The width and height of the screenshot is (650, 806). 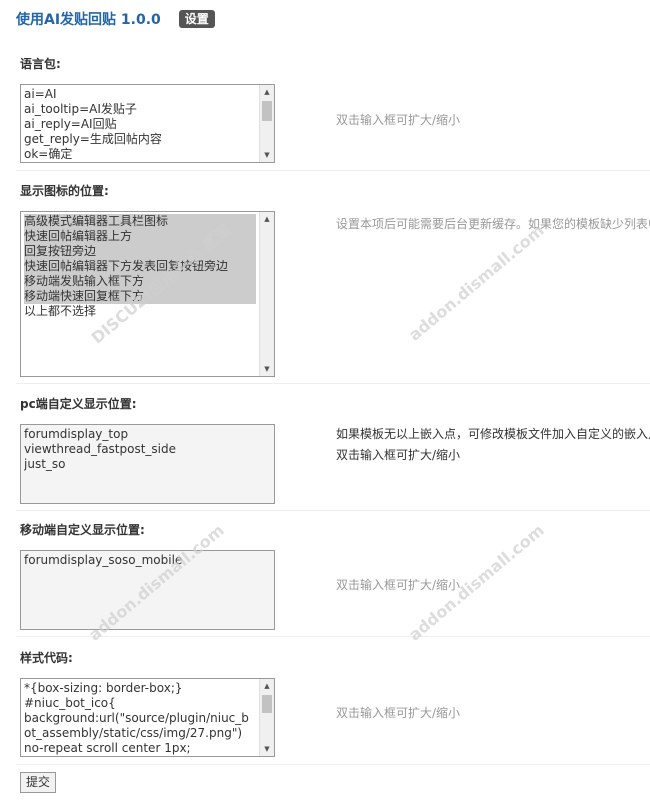 I want to click on language-pack-label: 语言包:, so click(x=40, y=64).